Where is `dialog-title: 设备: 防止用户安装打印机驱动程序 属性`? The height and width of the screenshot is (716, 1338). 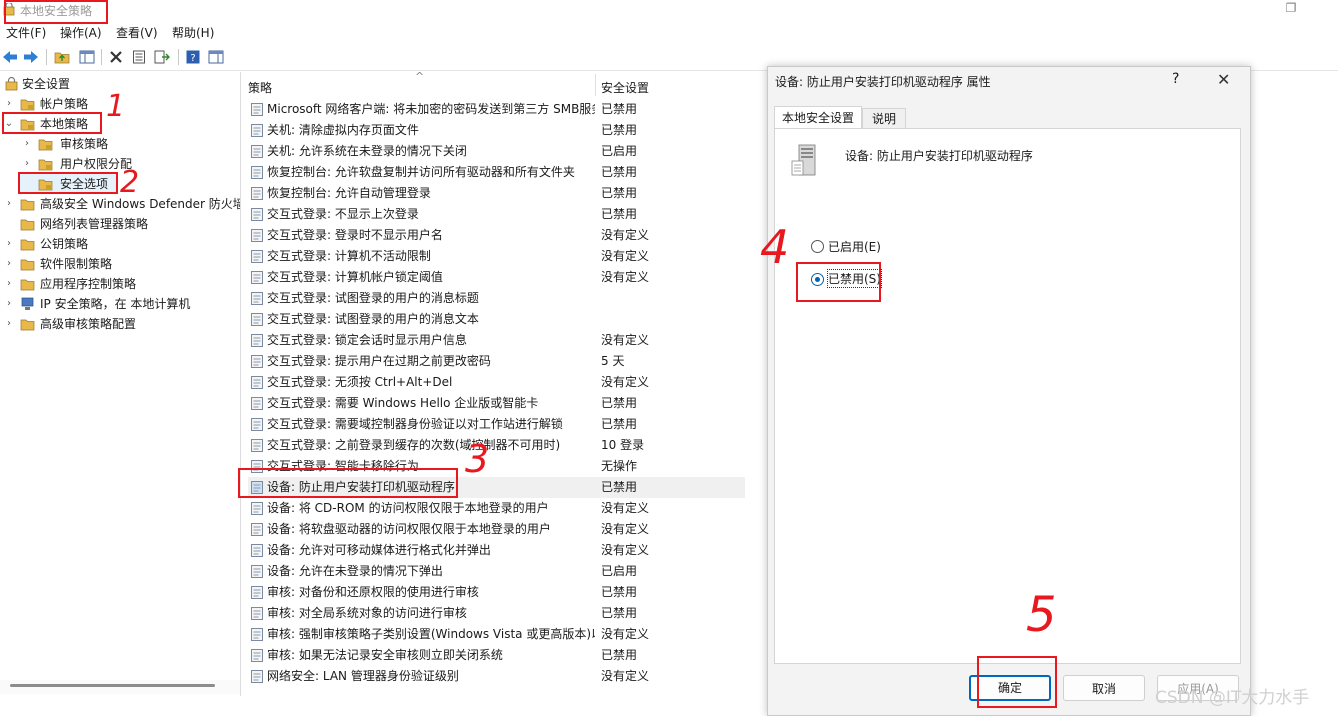 dialog-title: 设备: 防止用户安装打印机驱动程序 属性 is located at coordinates (883, 82).